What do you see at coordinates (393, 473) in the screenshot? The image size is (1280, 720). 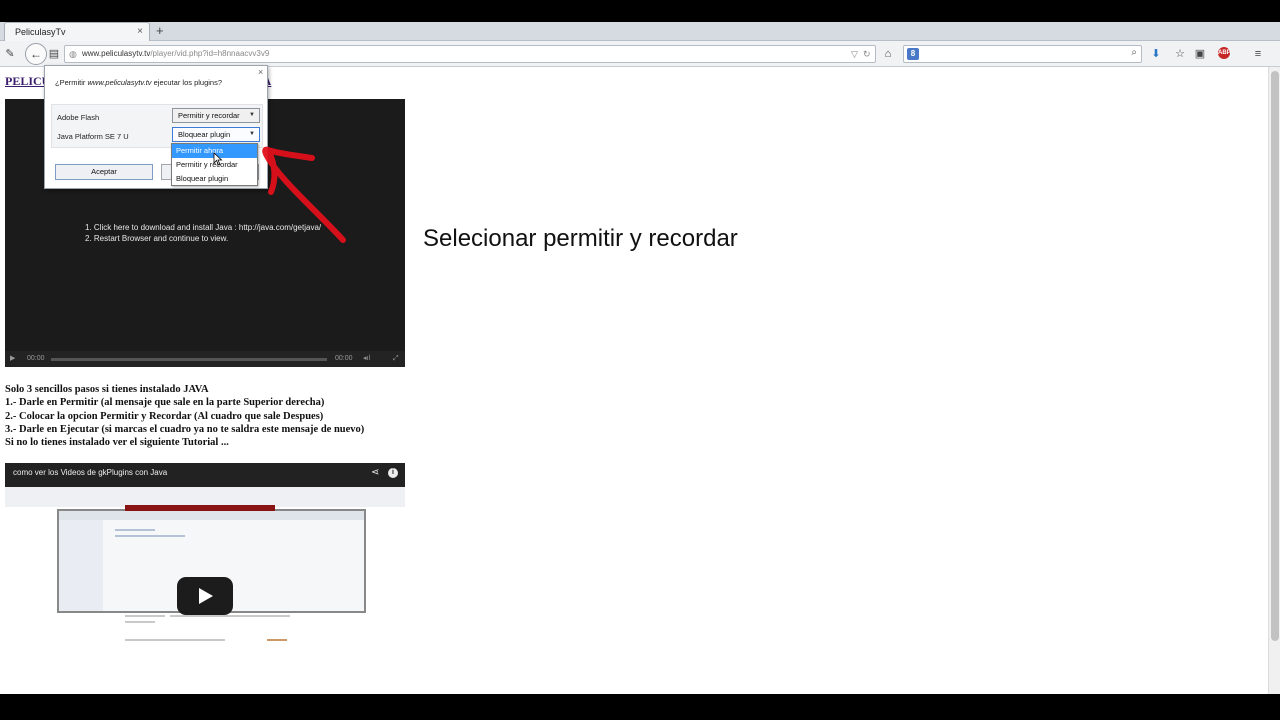 I see `info-icon: i` at bounding box center [393, 473].